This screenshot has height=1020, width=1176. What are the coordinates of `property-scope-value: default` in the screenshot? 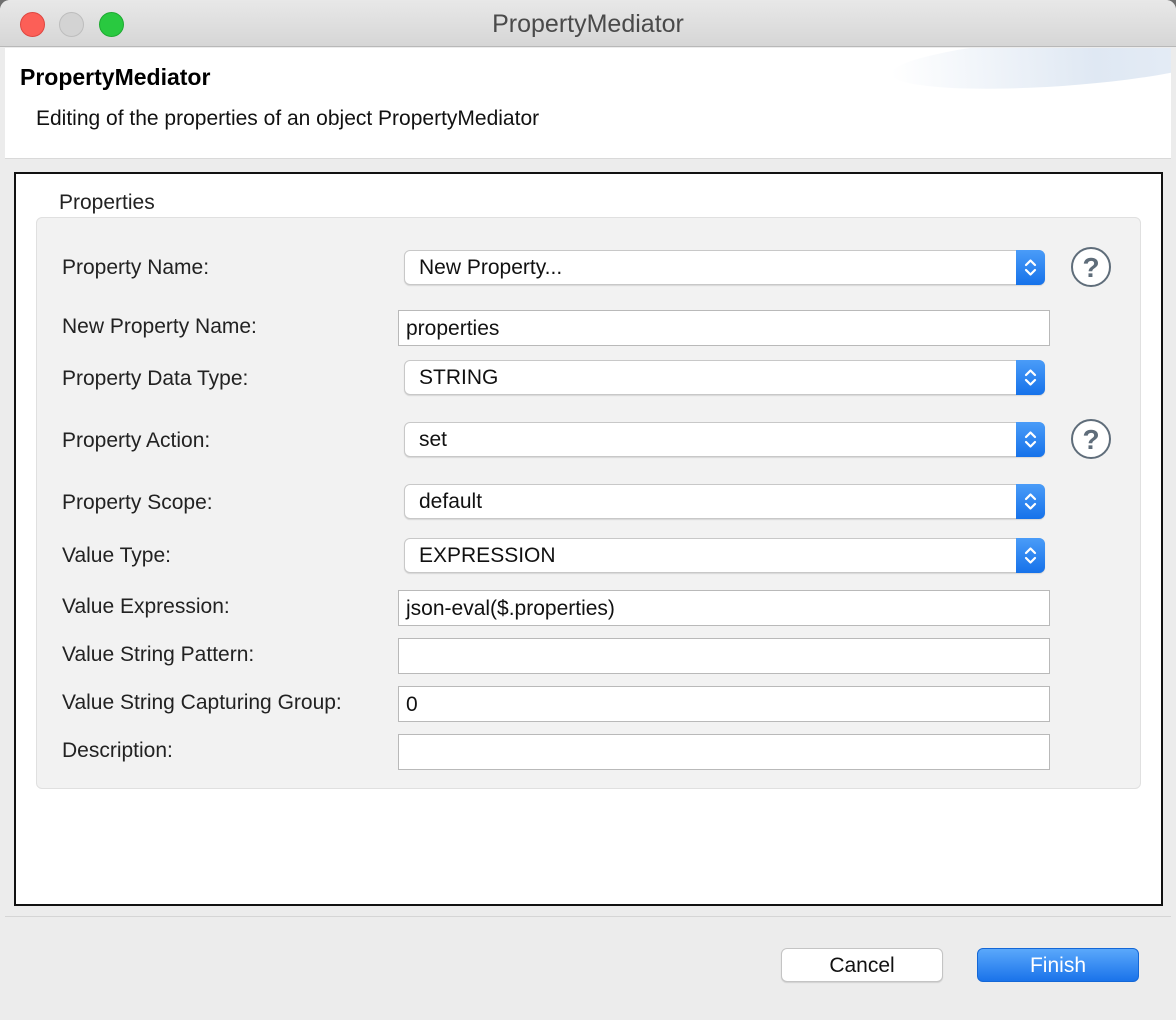 It's located at (451, 501).